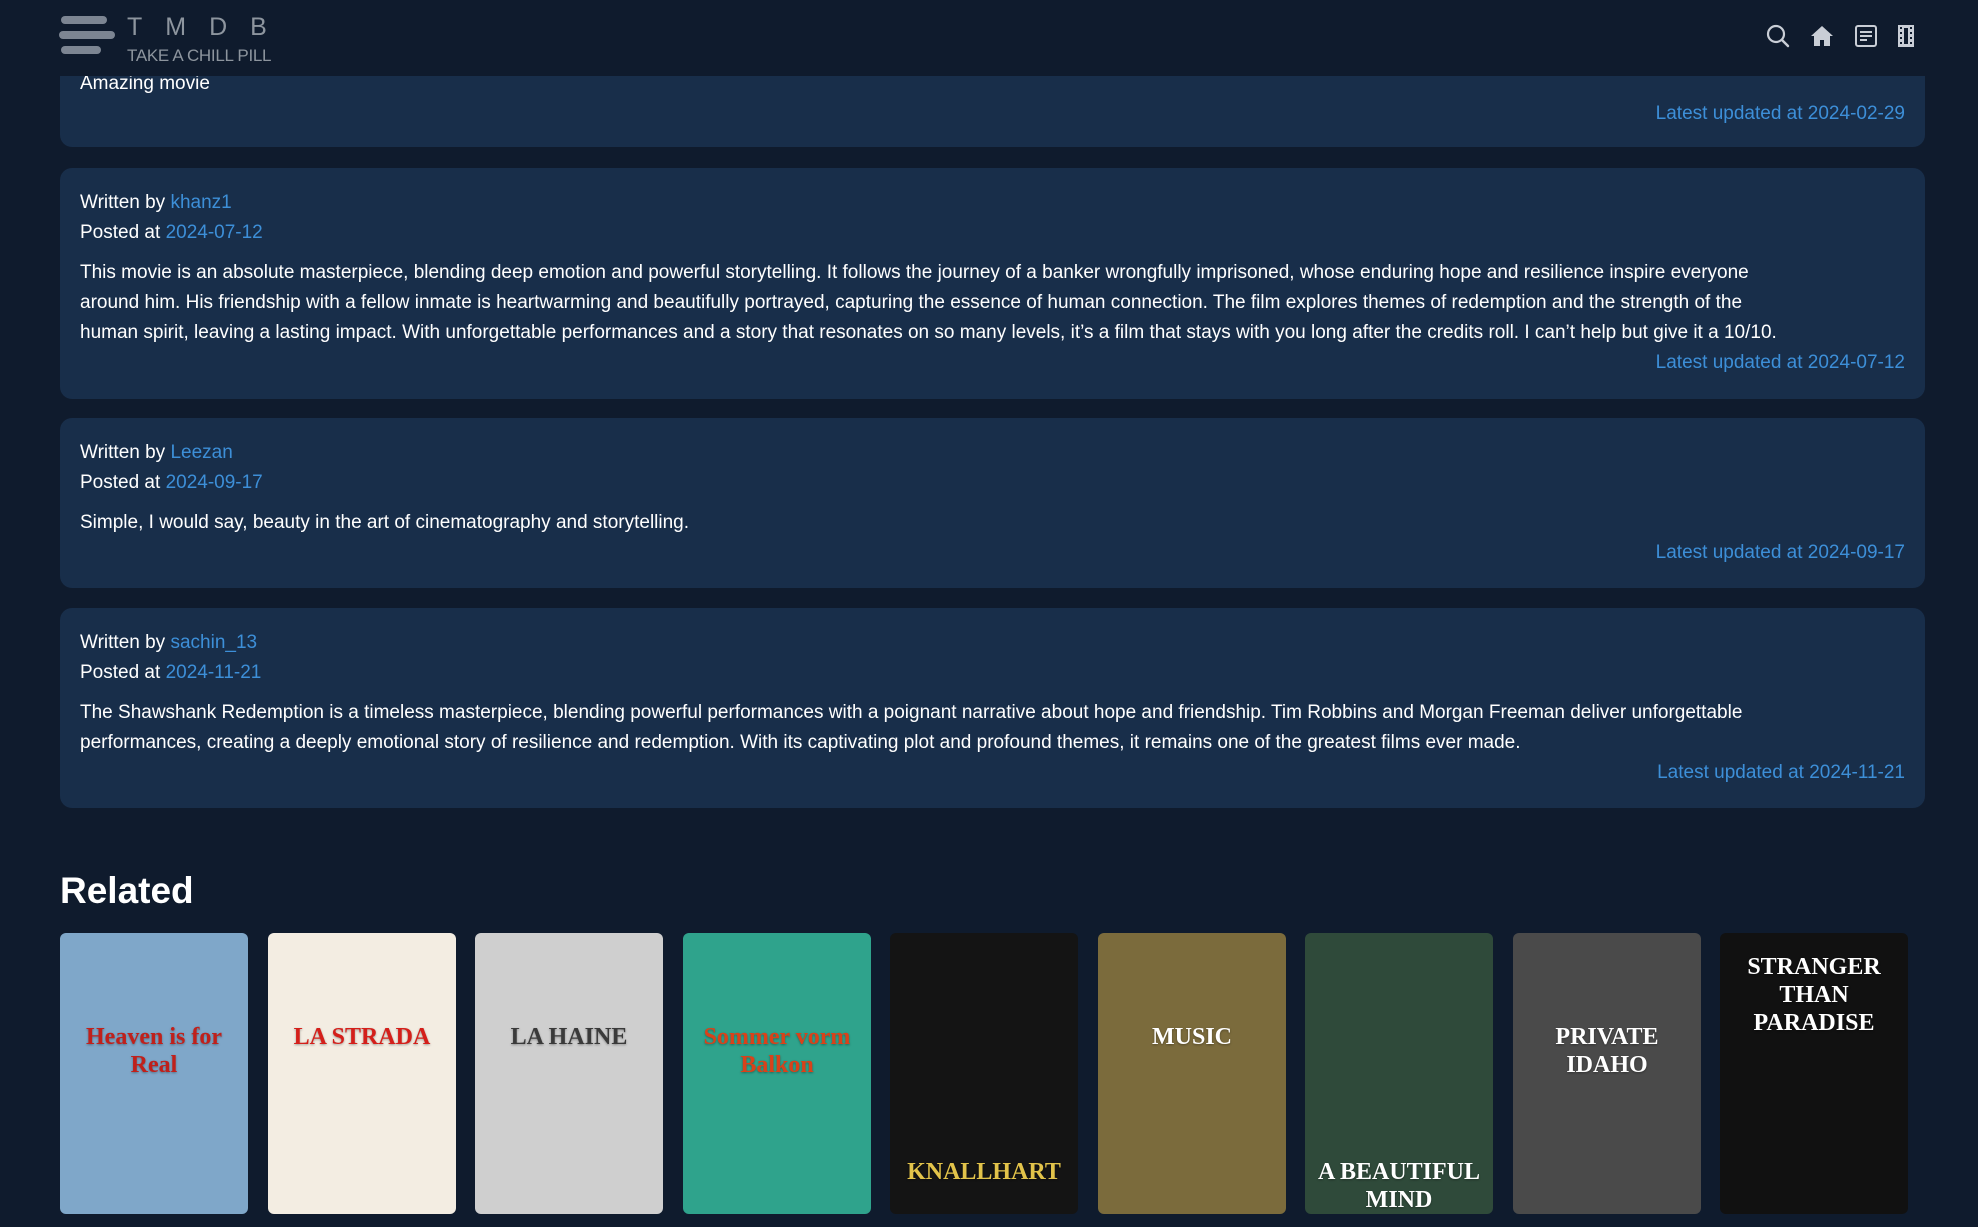 The height and width of the screenshot is (1227, 1978). Describe the element at coordinates (984, 1172) in the screenshot. I see `poster-title: KNALLHART` at that location.